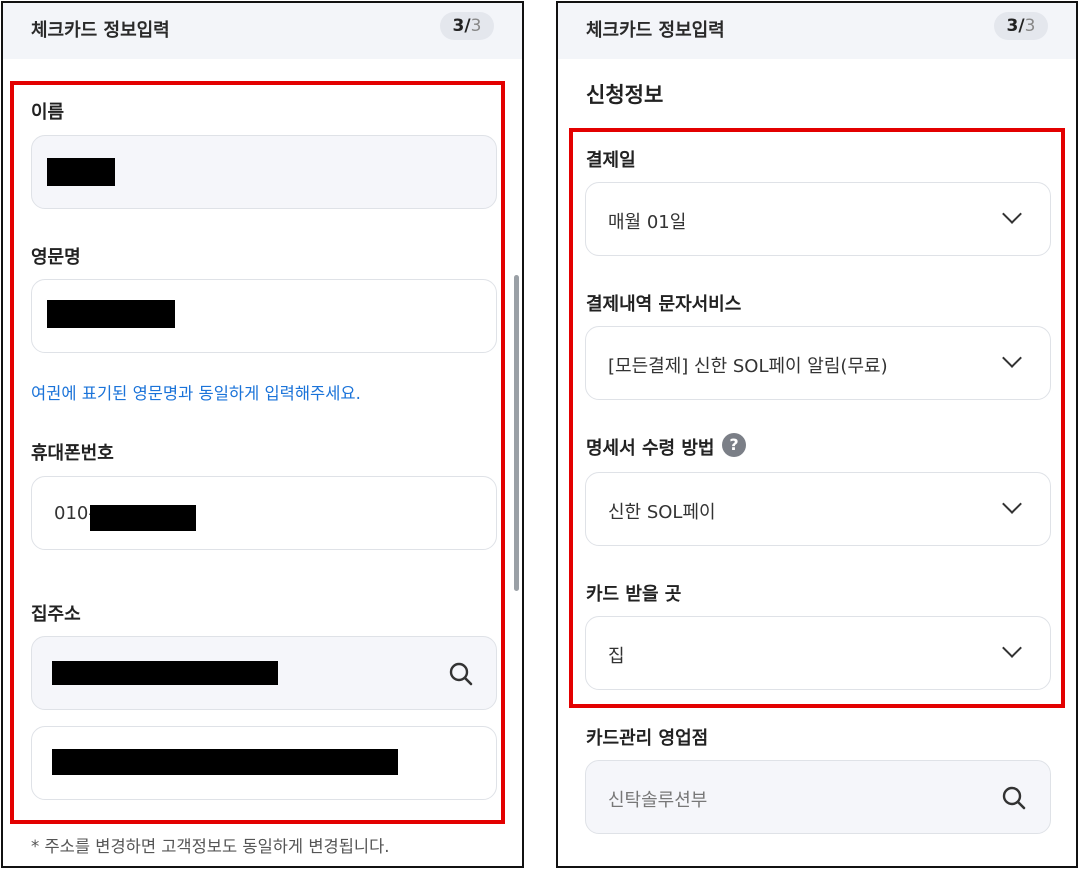  I want to click on phone-prefix: 010-, so click(74, 513).